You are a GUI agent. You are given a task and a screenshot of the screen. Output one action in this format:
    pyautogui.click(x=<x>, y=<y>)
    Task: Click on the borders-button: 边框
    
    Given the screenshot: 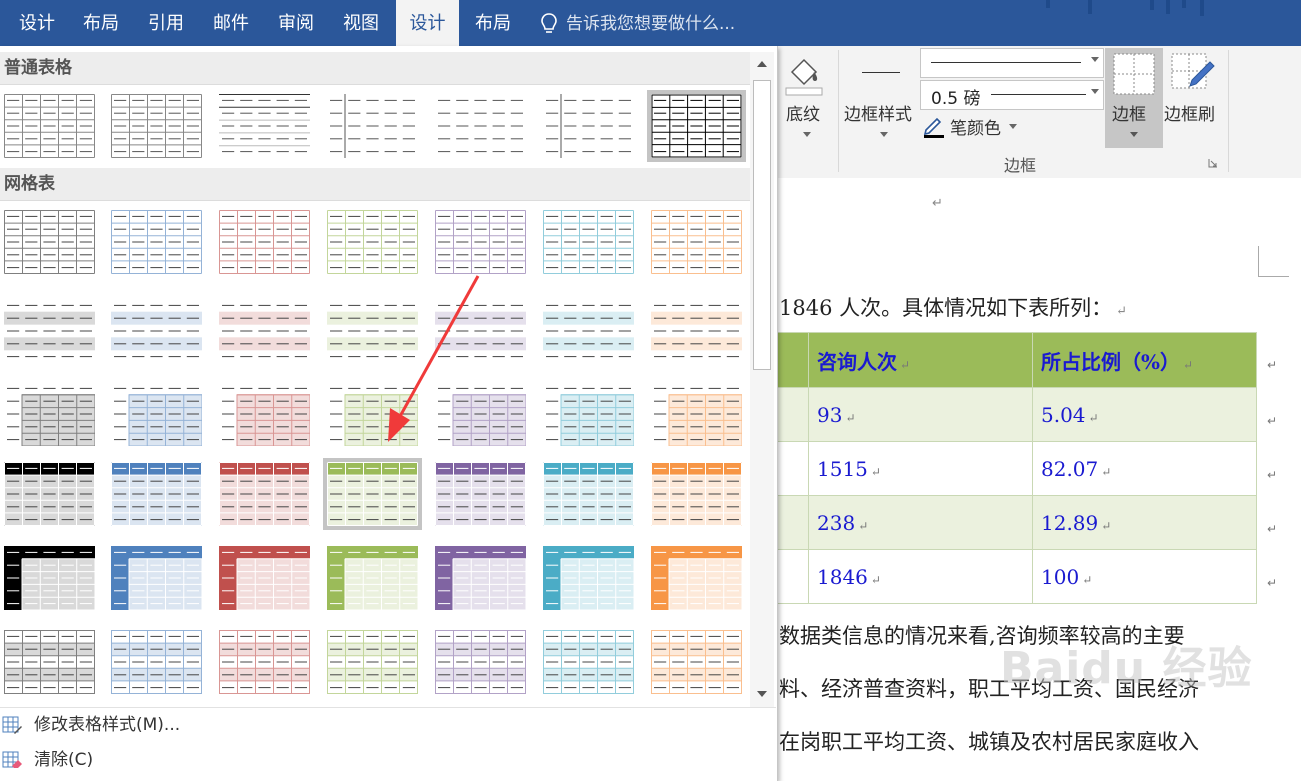 What is the action you would take?
    pyautogui.click(x=1134, y=98)
    